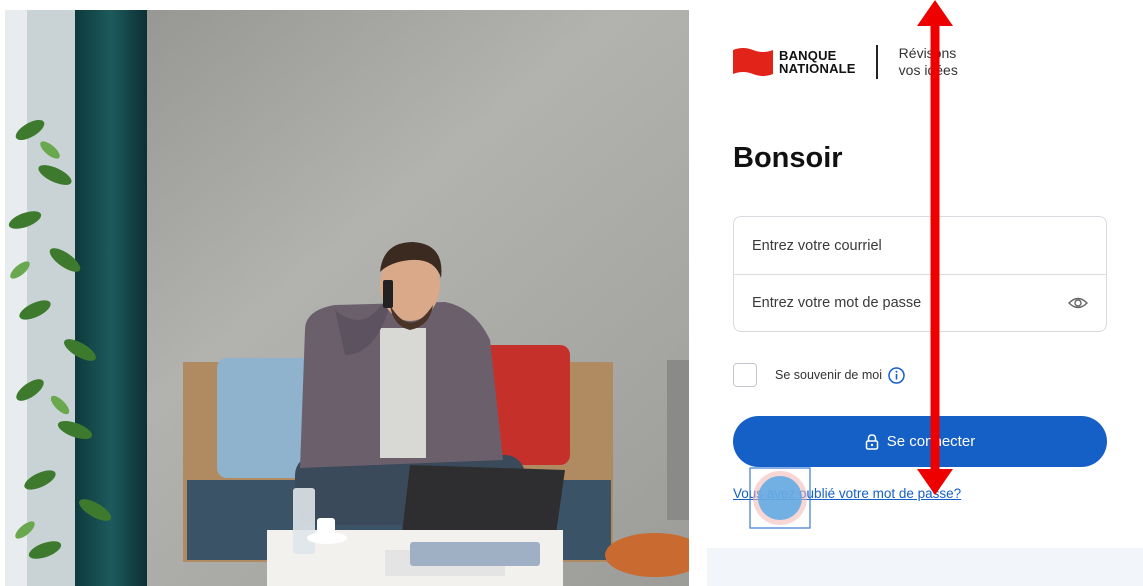 This screenshot has width=1143, height=586. What do you see at coordinates (745, 375) in the screenshot?
I see `remember-me-checkbox` at bounding box center [745, 375].